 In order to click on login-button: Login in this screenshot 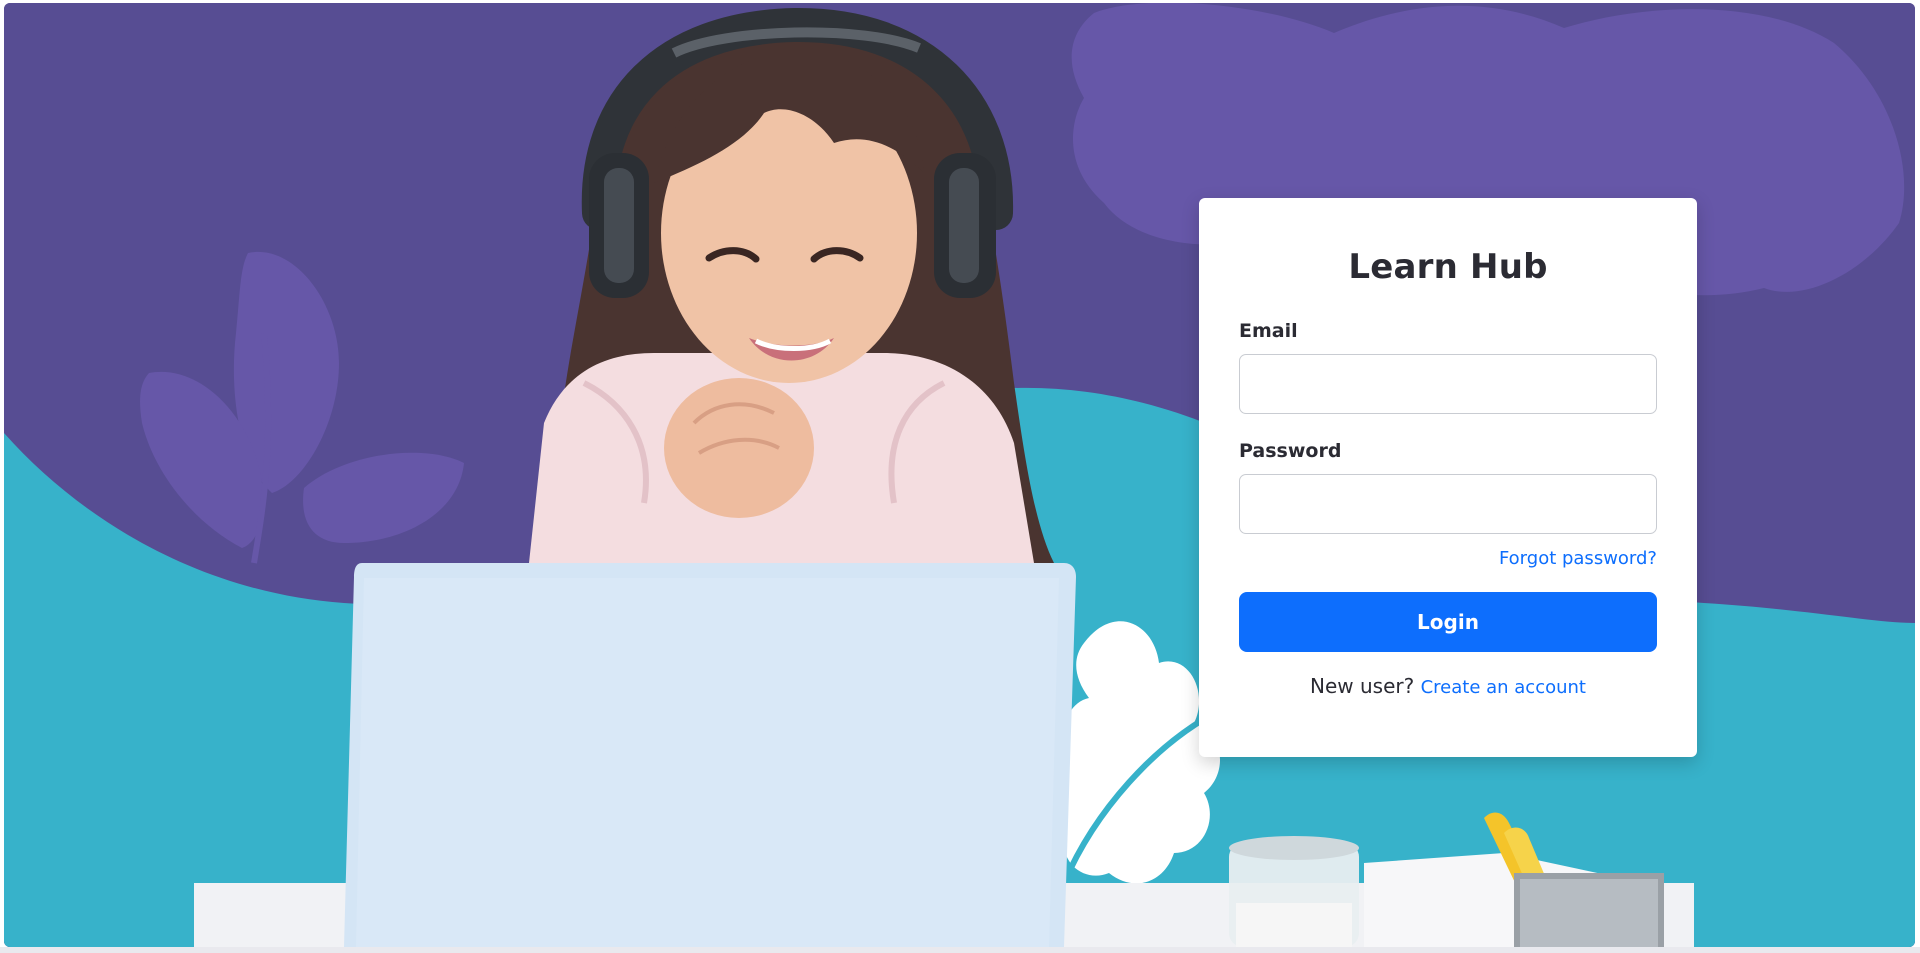, I will do `click(1448, 622)`.